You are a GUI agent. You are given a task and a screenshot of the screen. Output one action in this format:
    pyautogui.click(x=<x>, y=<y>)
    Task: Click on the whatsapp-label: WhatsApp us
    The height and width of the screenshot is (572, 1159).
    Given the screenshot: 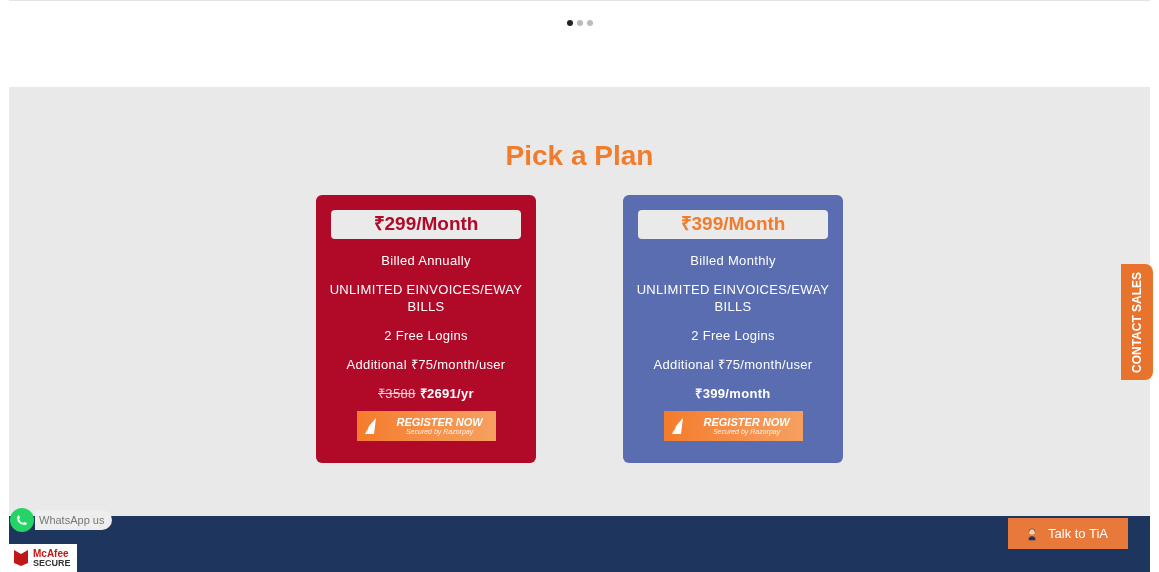 What is the action you would take?
    pyautogui.click(x=74, y=520)
    